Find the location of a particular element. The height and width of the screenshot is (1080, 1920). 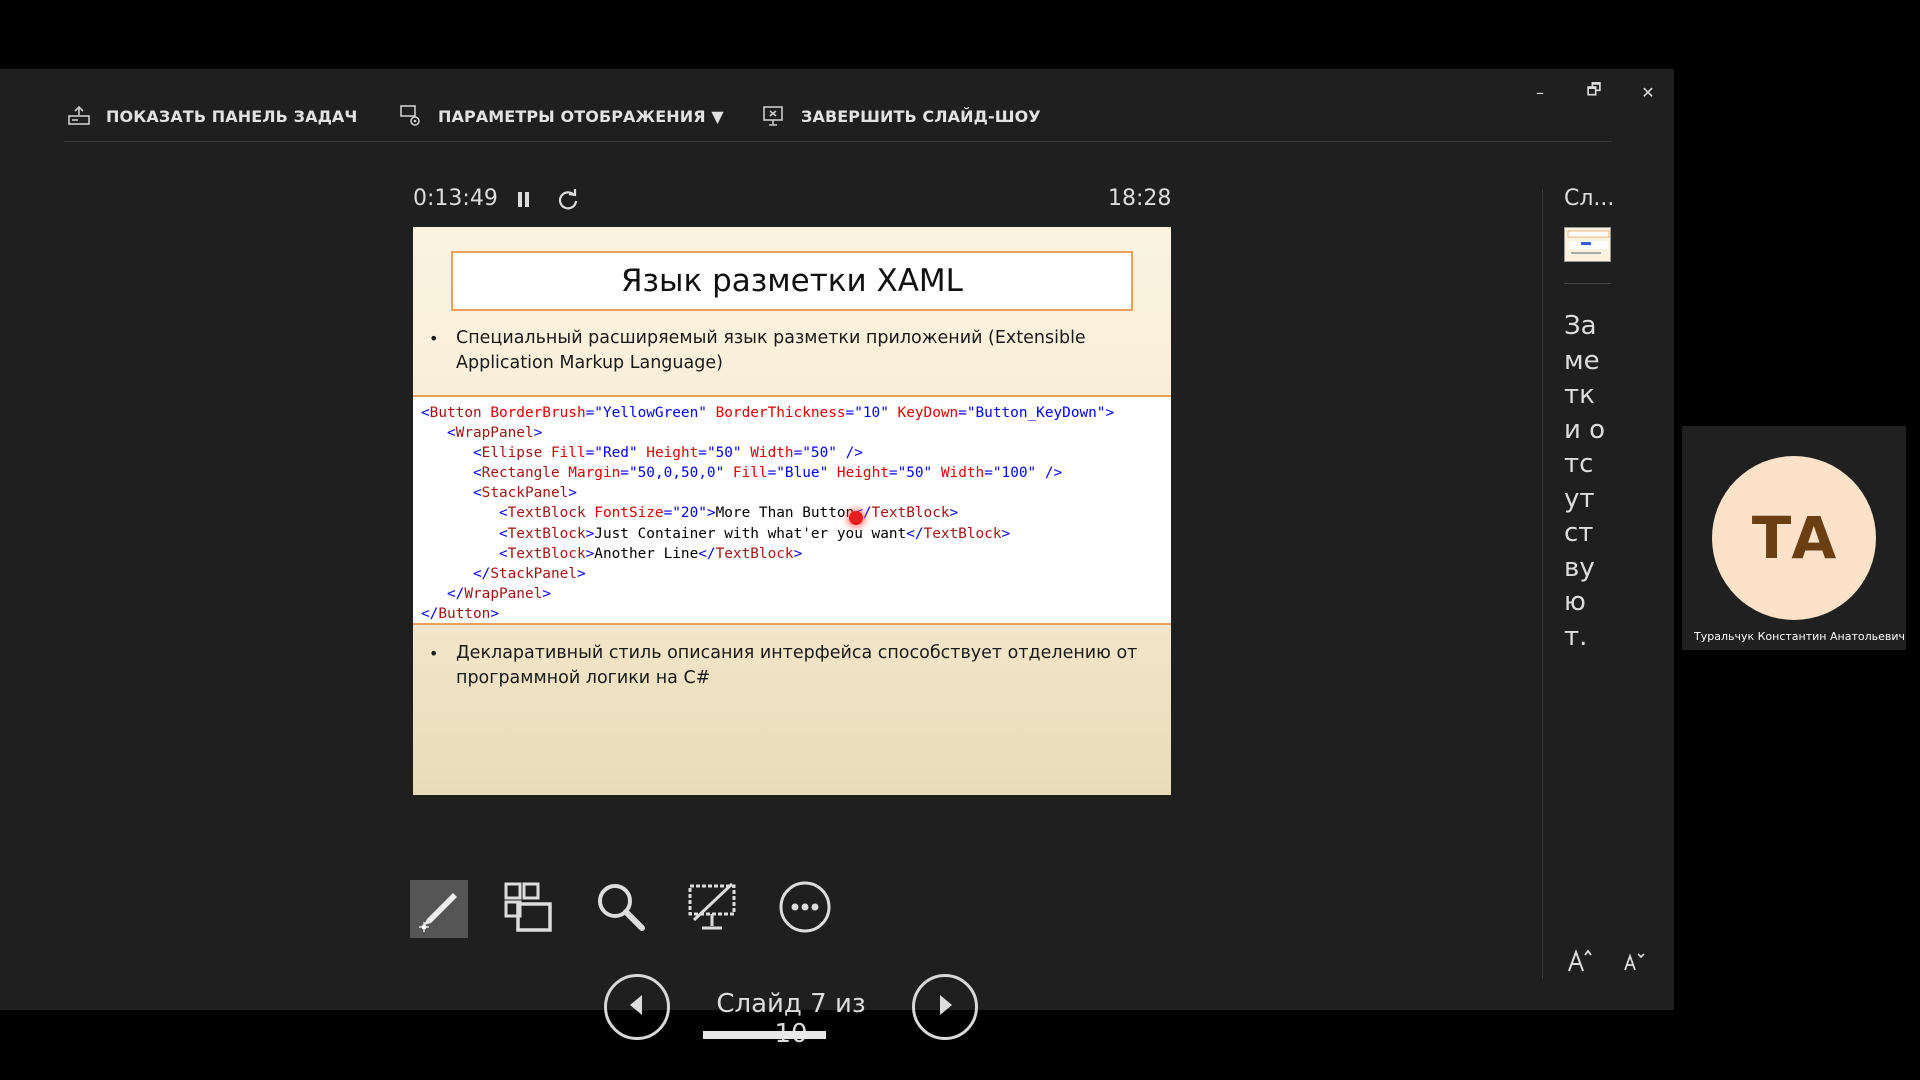

code-token: ="100" is located at coordinates (1010, 473).